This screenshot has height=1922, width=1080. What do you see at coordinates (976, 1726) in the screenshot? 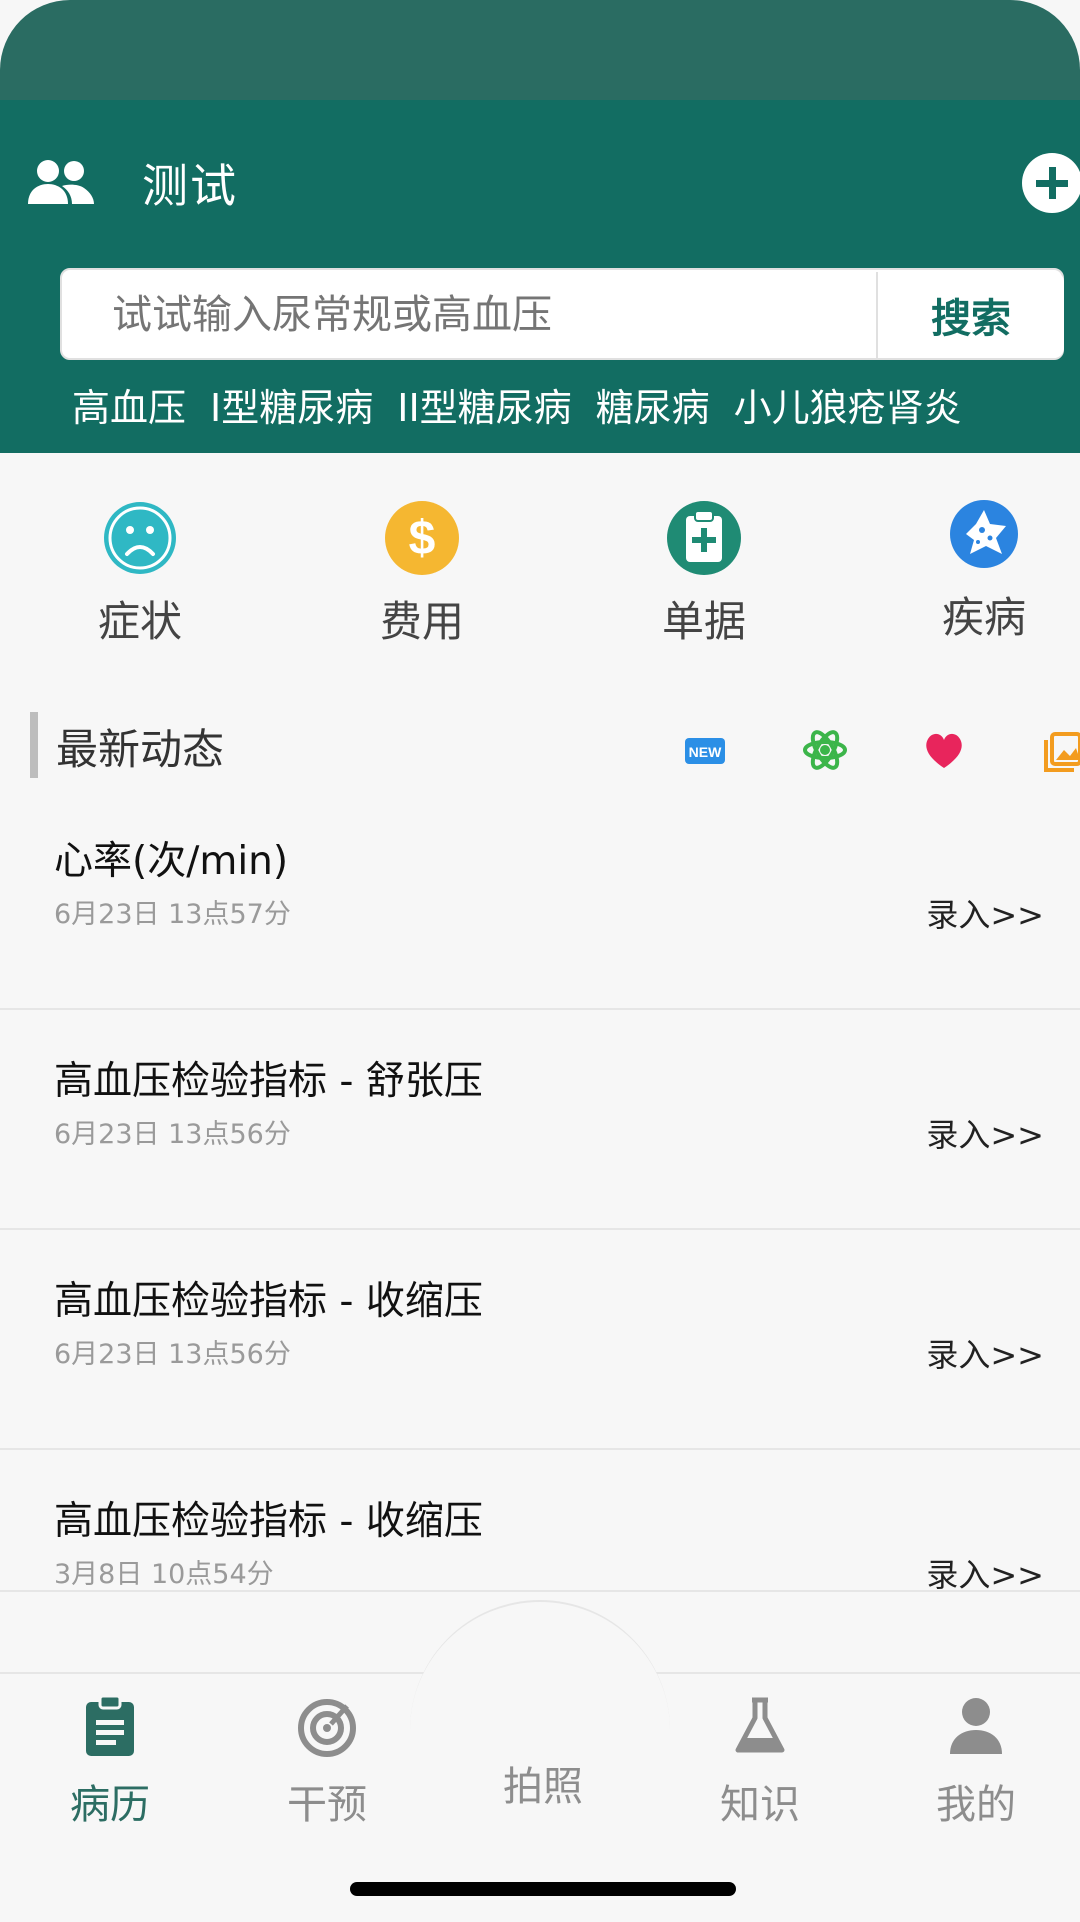
I see `person-icon` at bounding box center [976, 1726].